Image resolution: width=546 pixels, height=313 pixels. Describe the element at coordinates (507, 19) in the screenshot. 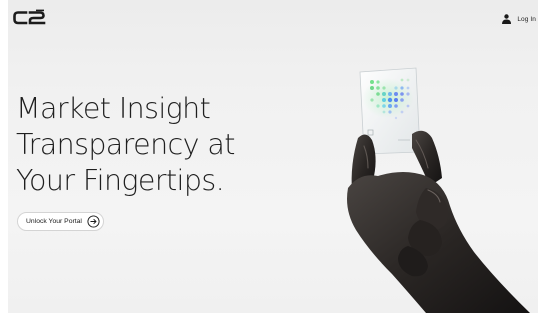

I see `person-icon` at that location.